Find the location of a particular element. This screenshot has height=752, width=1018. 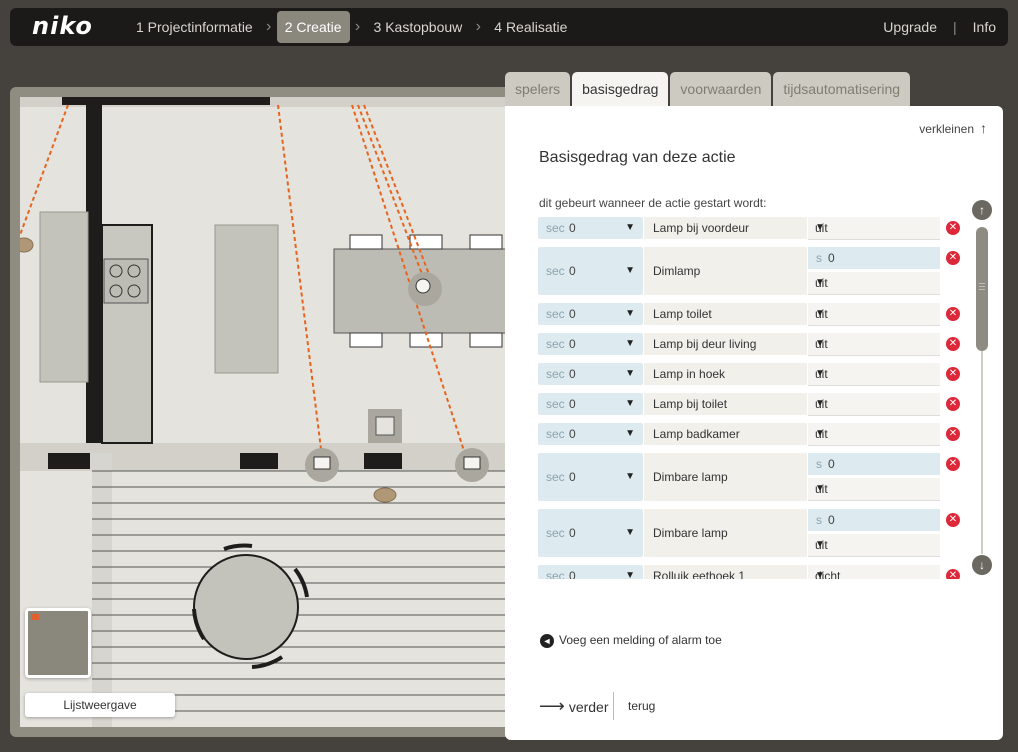

action-row: sec 0 ▼ Rolluik eethoek 1 dicht ▼ ✕ is located at coordinates (758, 572).